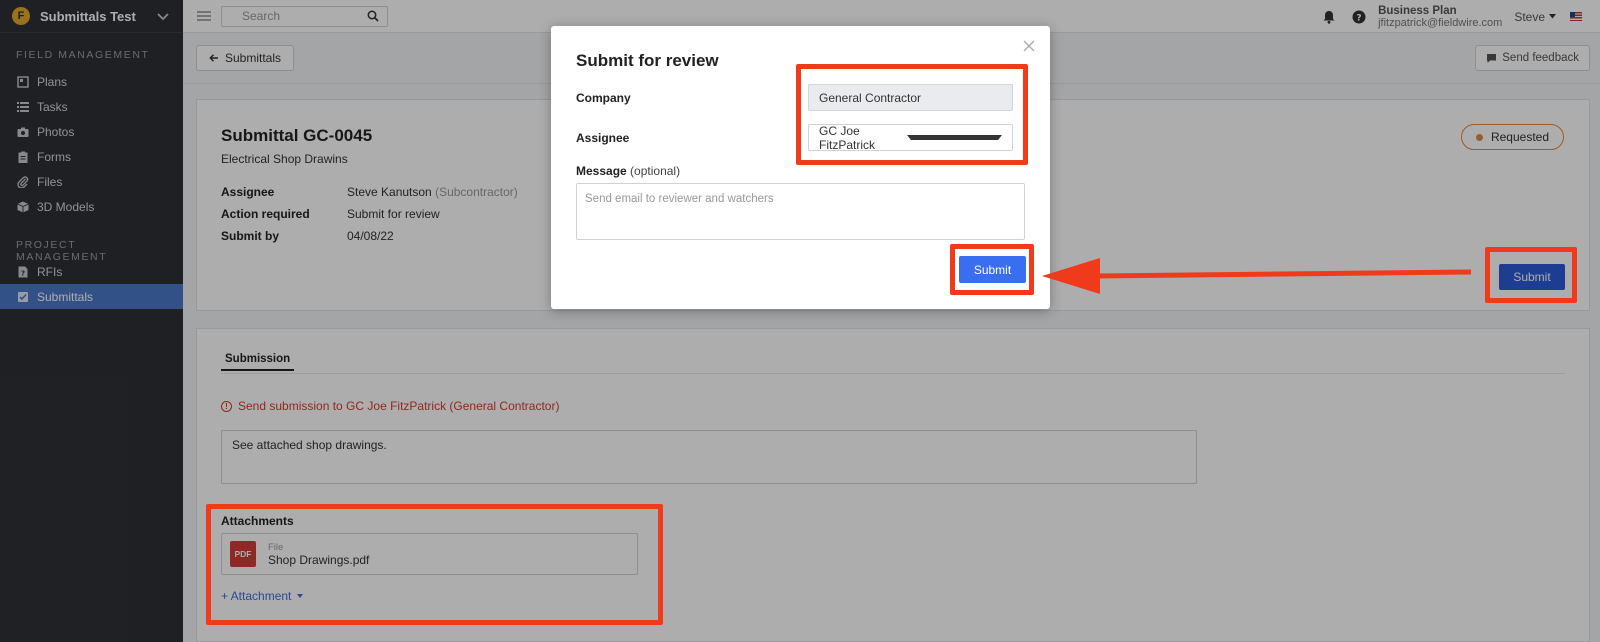 The height and width of the screenshot is (642, 1600). I want to click on annotation-arrow, so click(1257, 276).